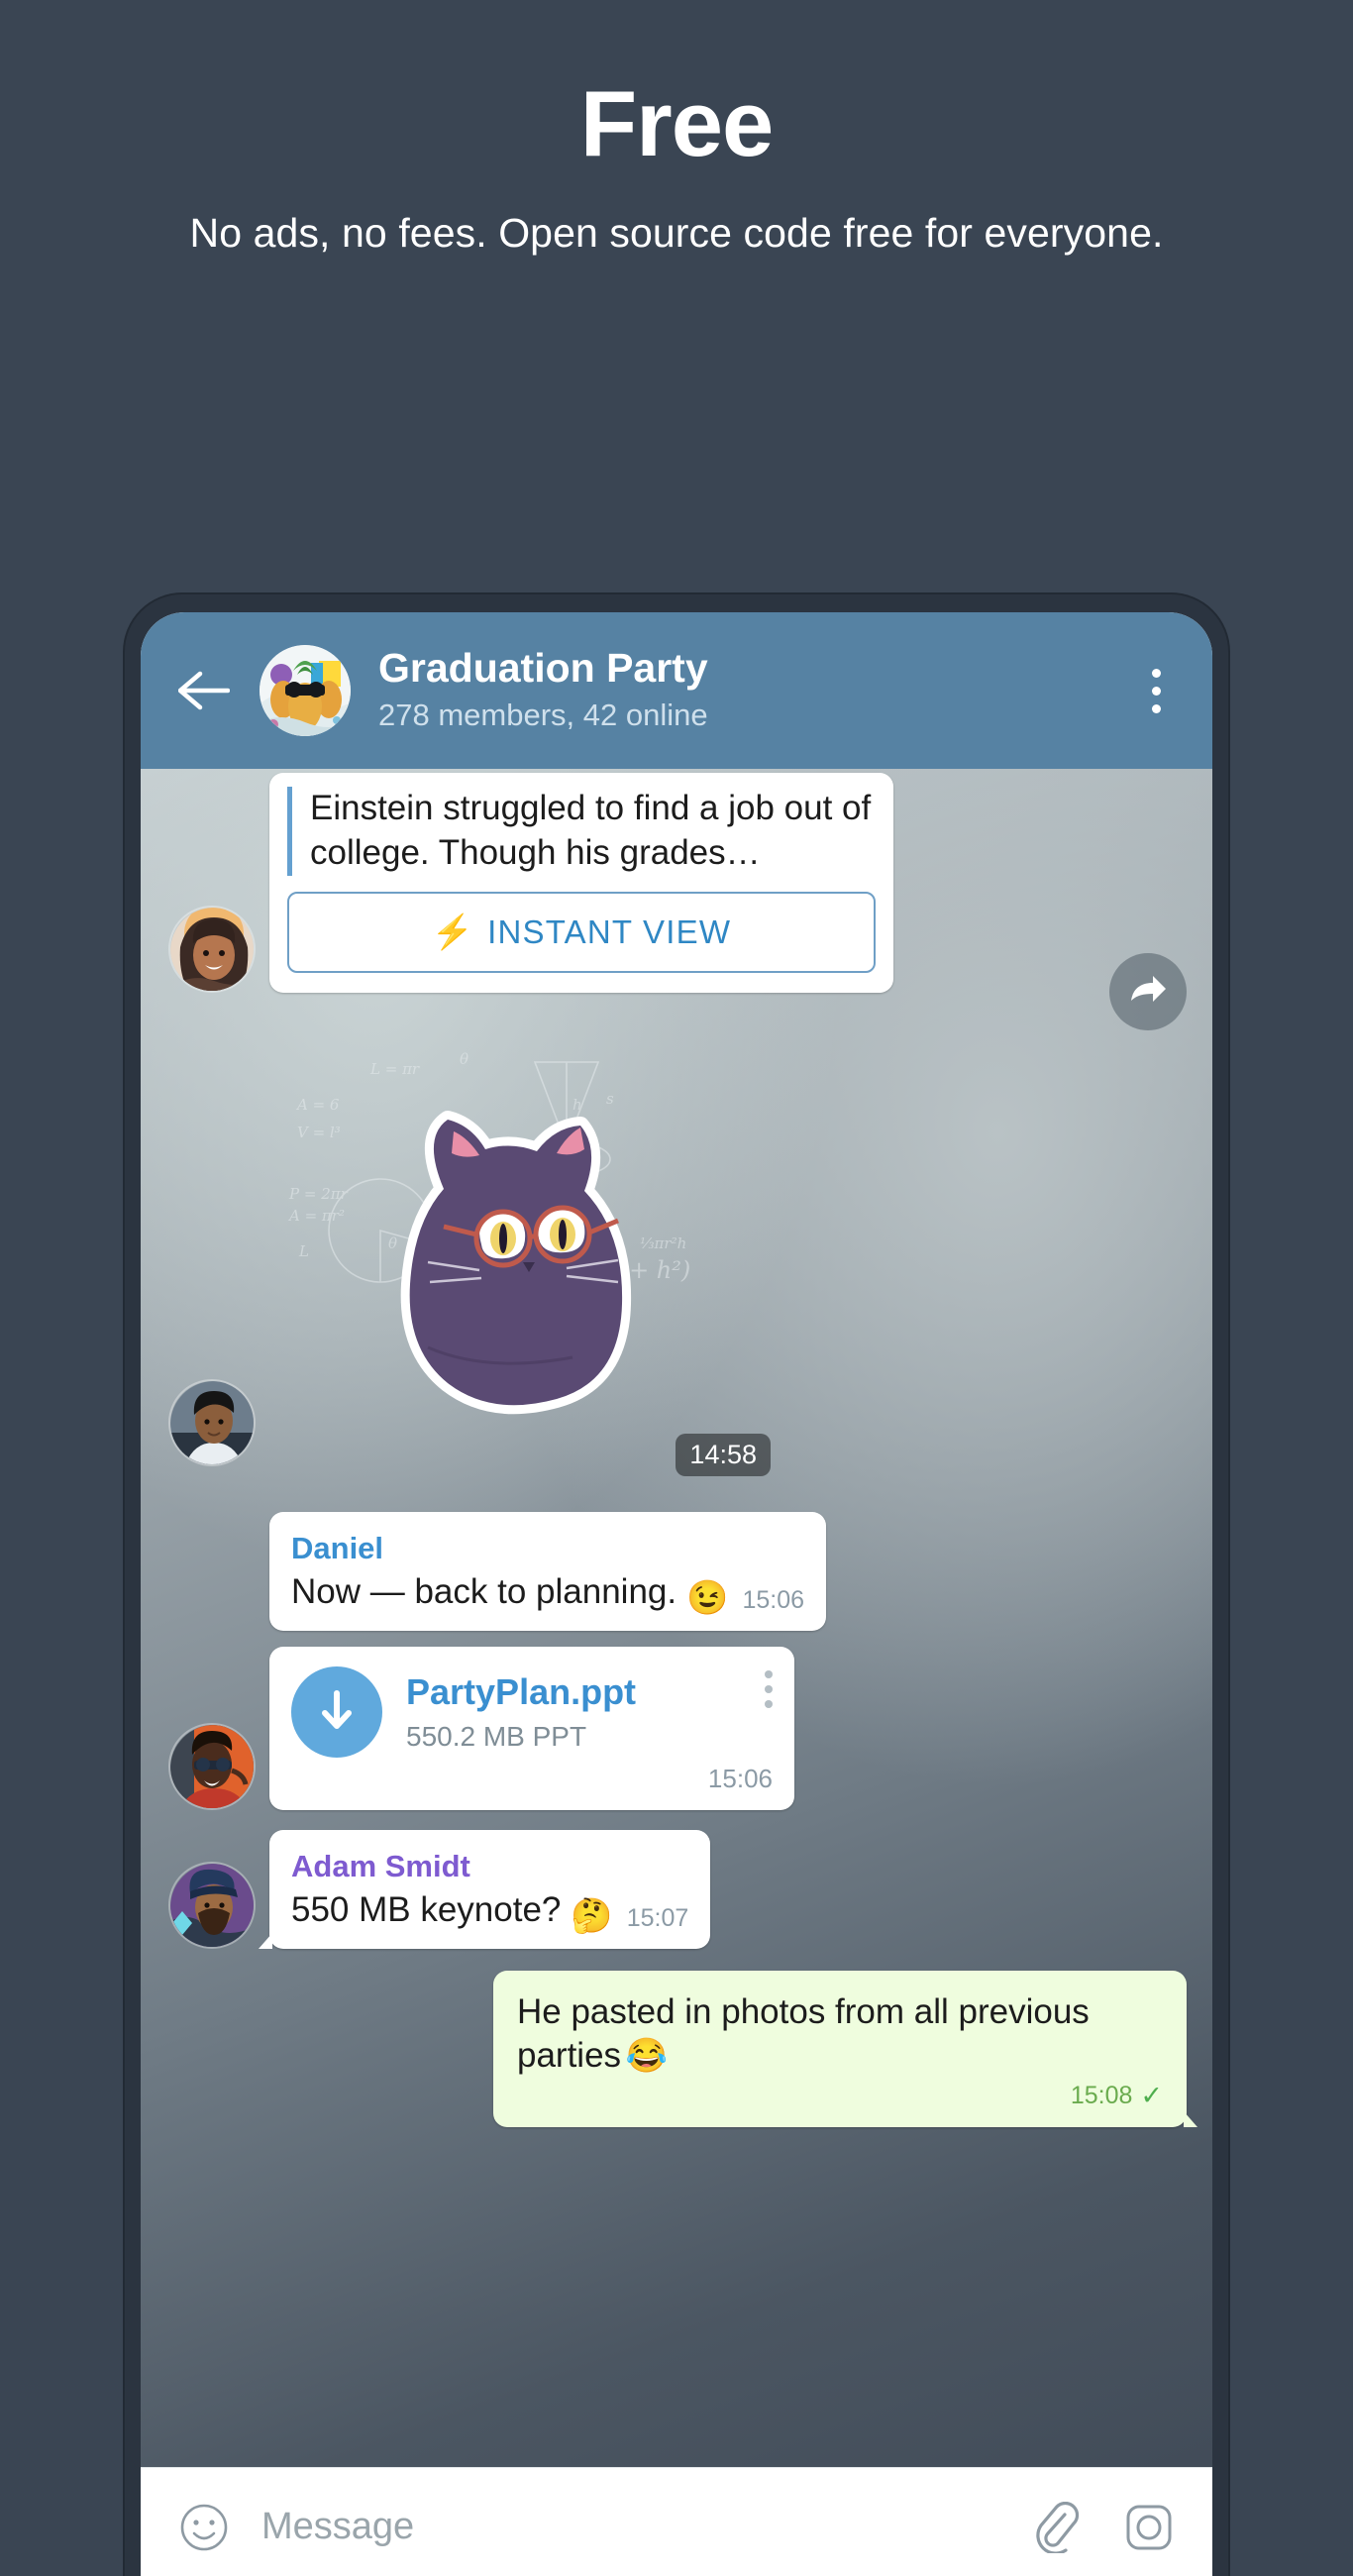  What do you see at coordinates (543, 668) in the screenshot?
I see `chat-title: Graduation Party` at bounding box center [543, 668].